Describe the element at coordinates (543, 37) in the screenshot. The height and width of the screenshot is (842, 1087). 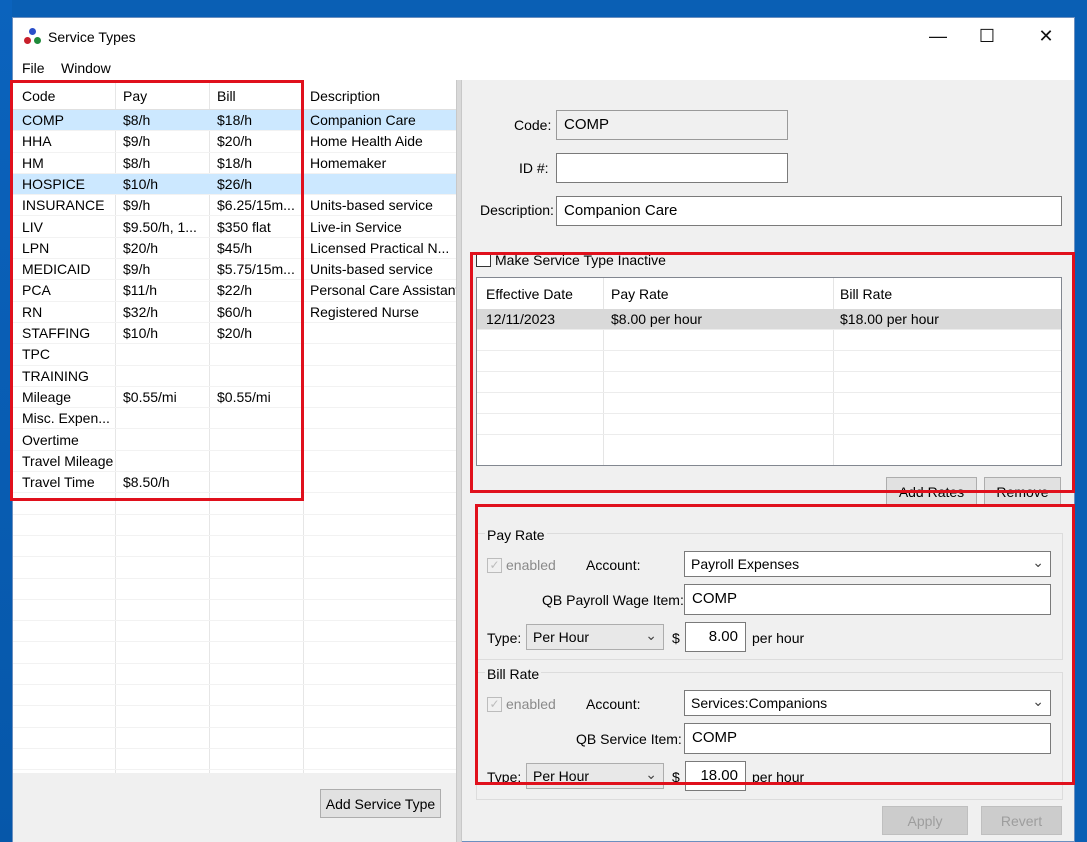
I see `title-bar: Service Types — ☐ ✕` at that location.